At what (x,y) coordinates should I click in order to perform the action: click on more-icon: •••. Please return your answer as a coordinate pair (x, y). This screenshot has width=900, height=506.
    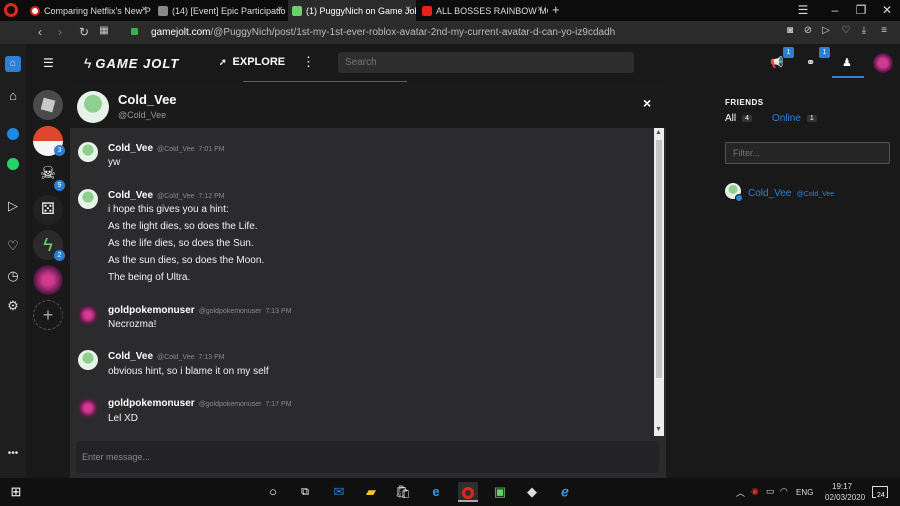
    Looking at the image, I should click on (13, 454).